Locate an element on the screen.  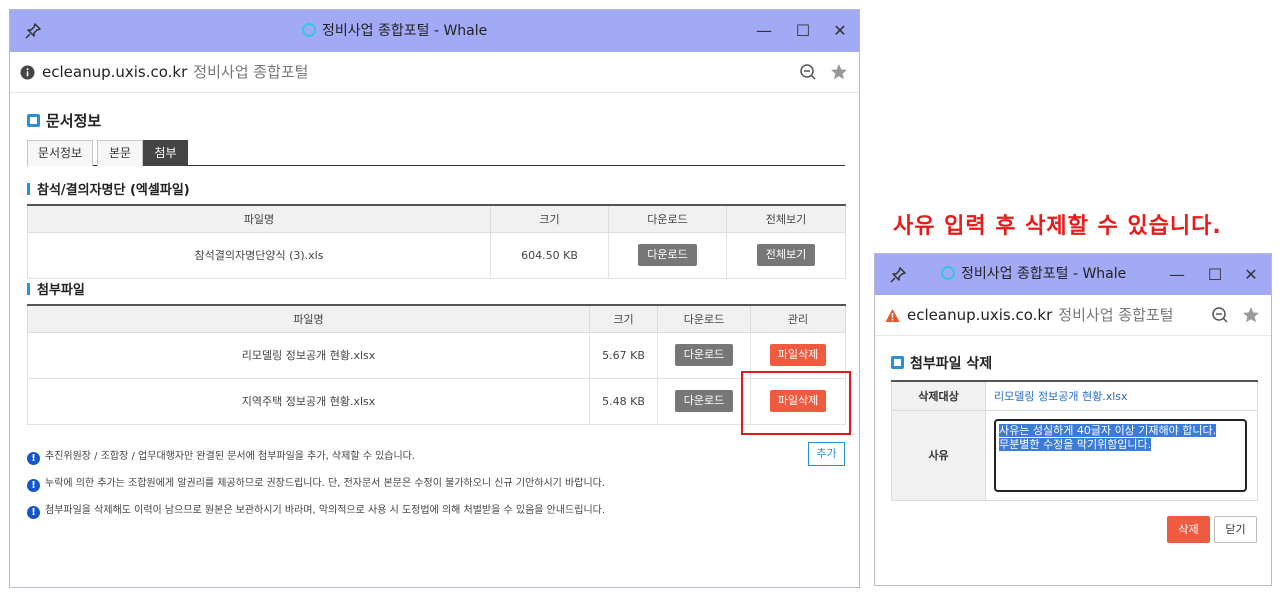
table-header-row: 파일명 크기 다운로드 전체보기 is located at coordinates (436, 218).